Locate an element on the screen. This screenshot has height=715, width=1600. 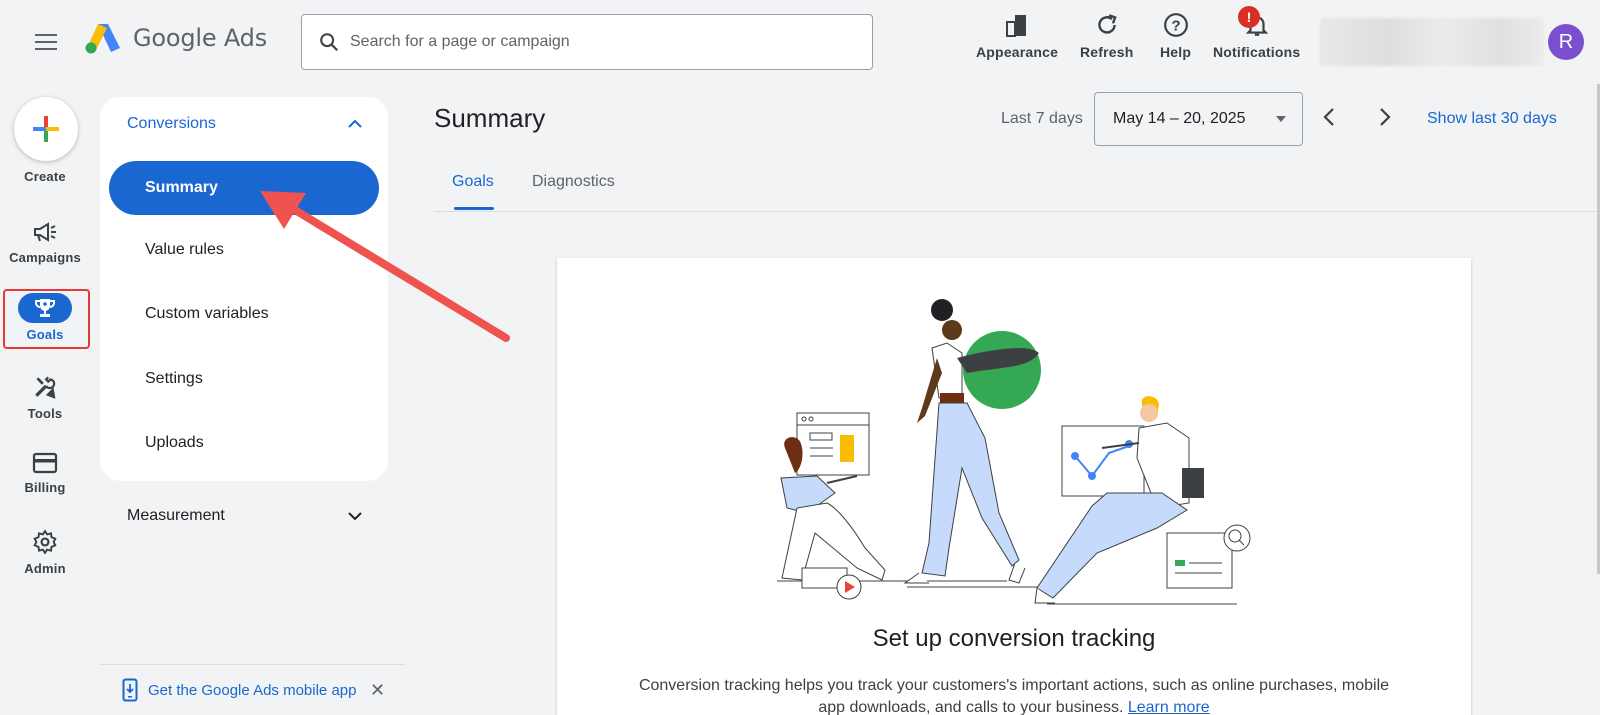
help-button: ? Help is located at coordinates (1175, 36).